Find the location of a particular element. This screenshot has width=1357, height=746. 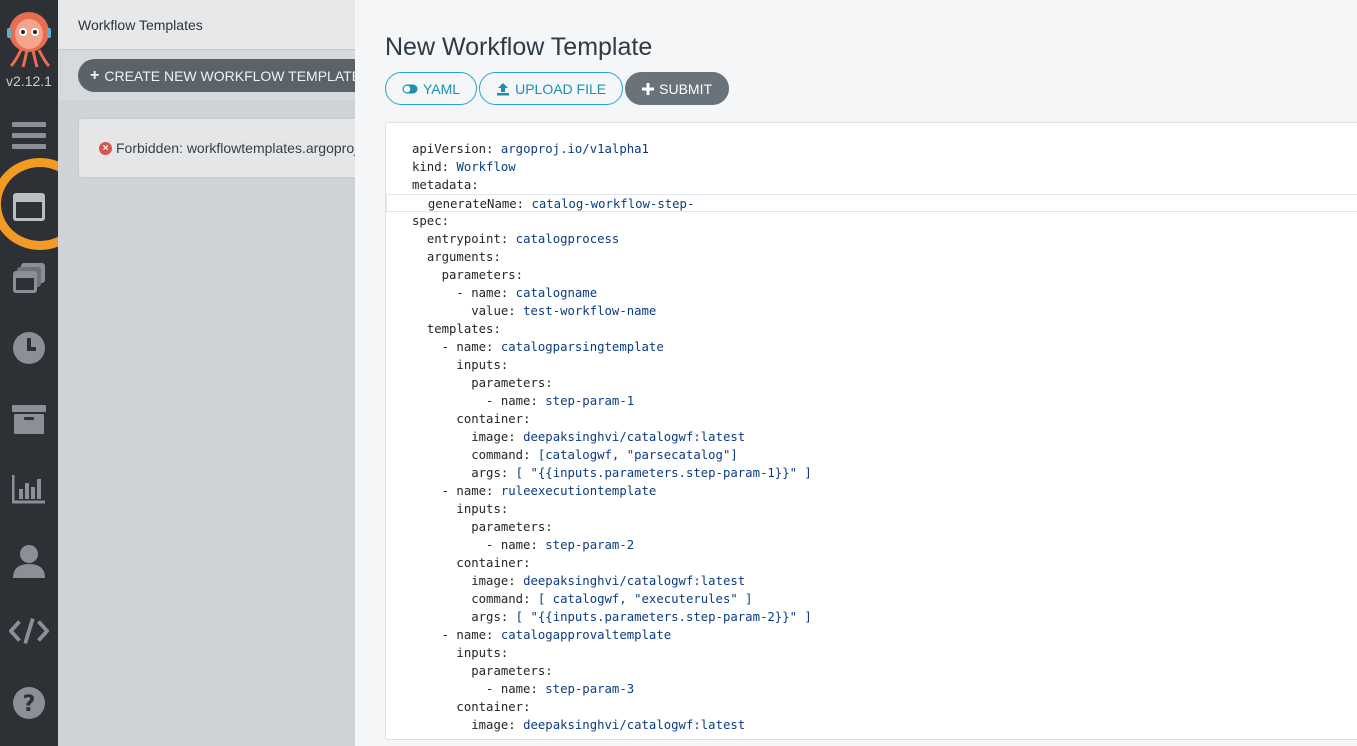

yaml-value: argoproj.io/v1alpha1 is located at coordinates (574, 149).